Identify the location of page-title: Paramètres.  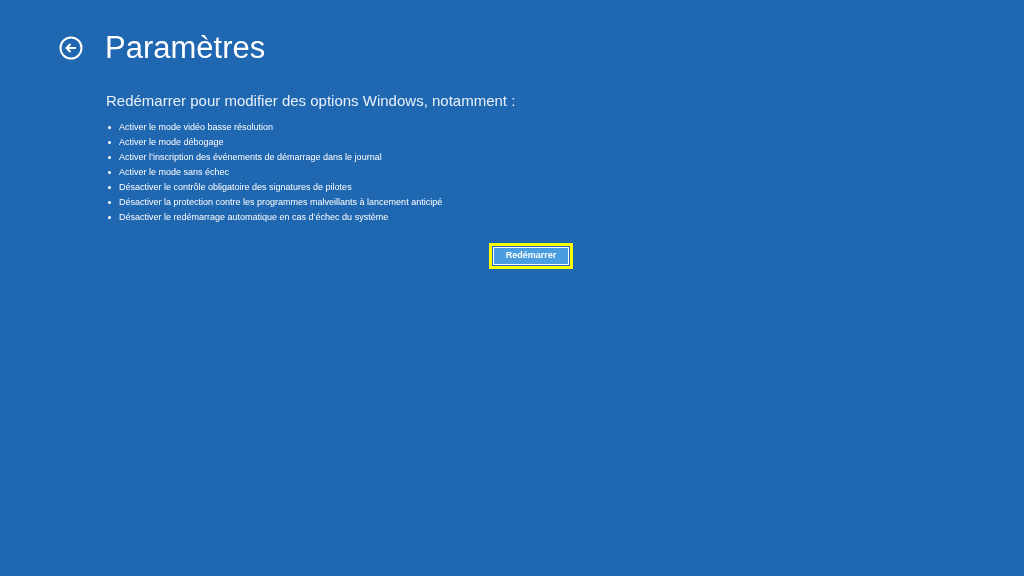
(185, 48).